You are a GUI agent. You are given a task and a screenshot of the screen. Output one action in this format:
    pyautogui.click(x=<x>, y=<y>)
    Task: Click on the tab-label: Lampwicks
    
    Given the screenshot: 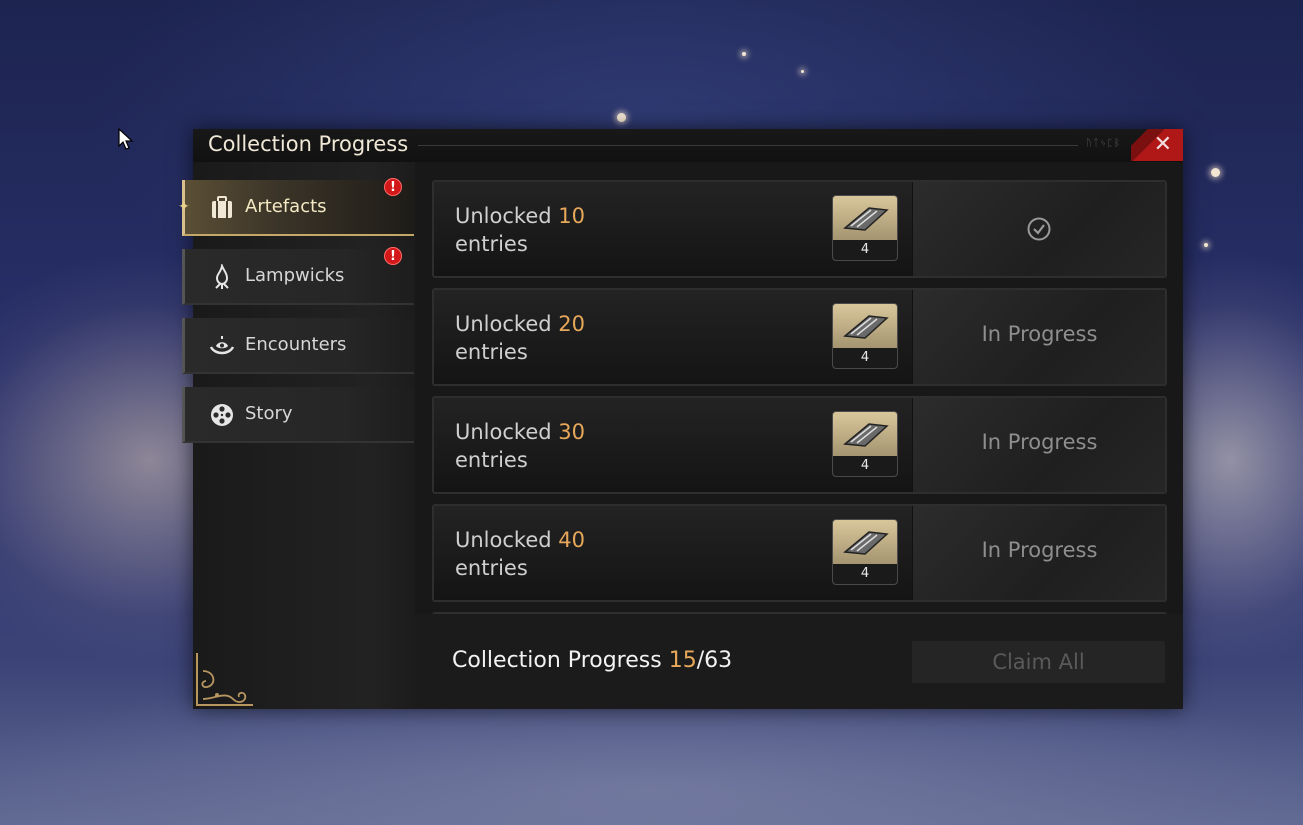 What is the action you would take?
    pyautogui.click(x=295, y=275)
    